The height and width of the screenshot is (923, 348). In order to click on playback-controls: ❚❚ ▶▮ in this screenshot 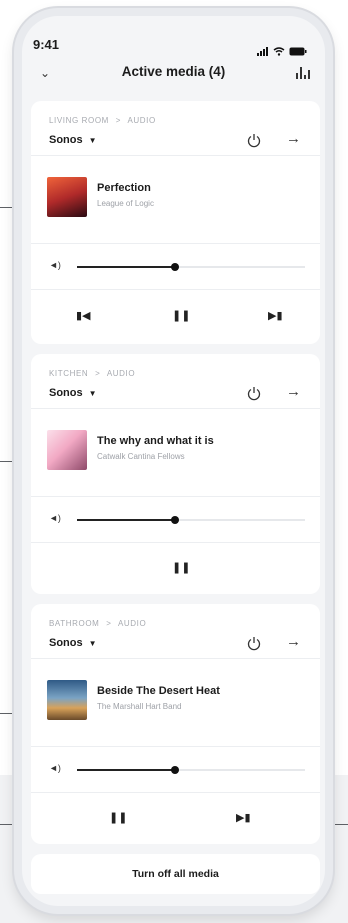, I will do `click(175, 818)`.